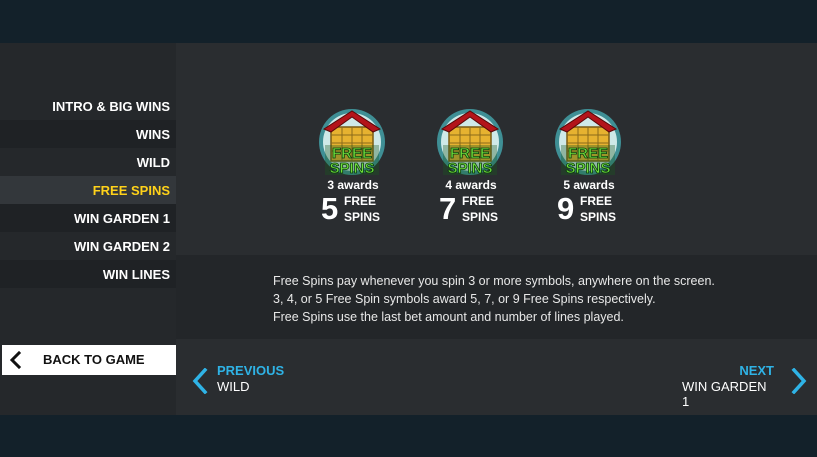 The height and width of the screenshot is (457, 817). I want to click on awards-label: 4 awards, so click(471, 185).